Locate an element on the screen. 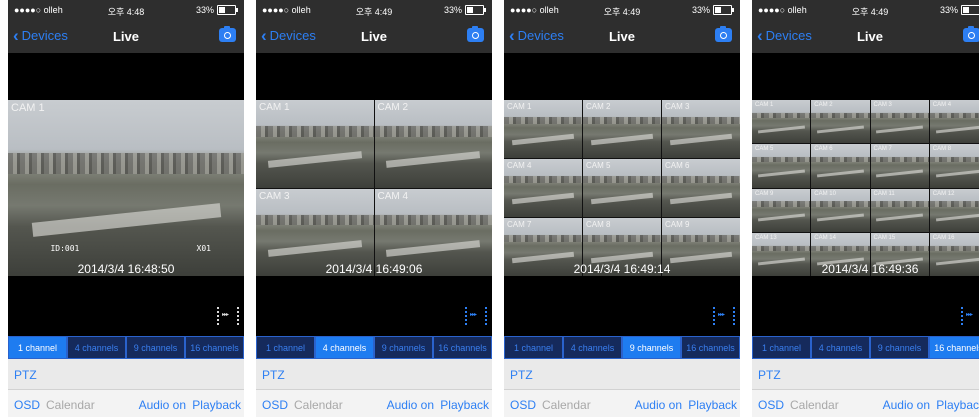  live-video-grid: CAM 1 ID:001 X01 is located at coordinates (126, 188).